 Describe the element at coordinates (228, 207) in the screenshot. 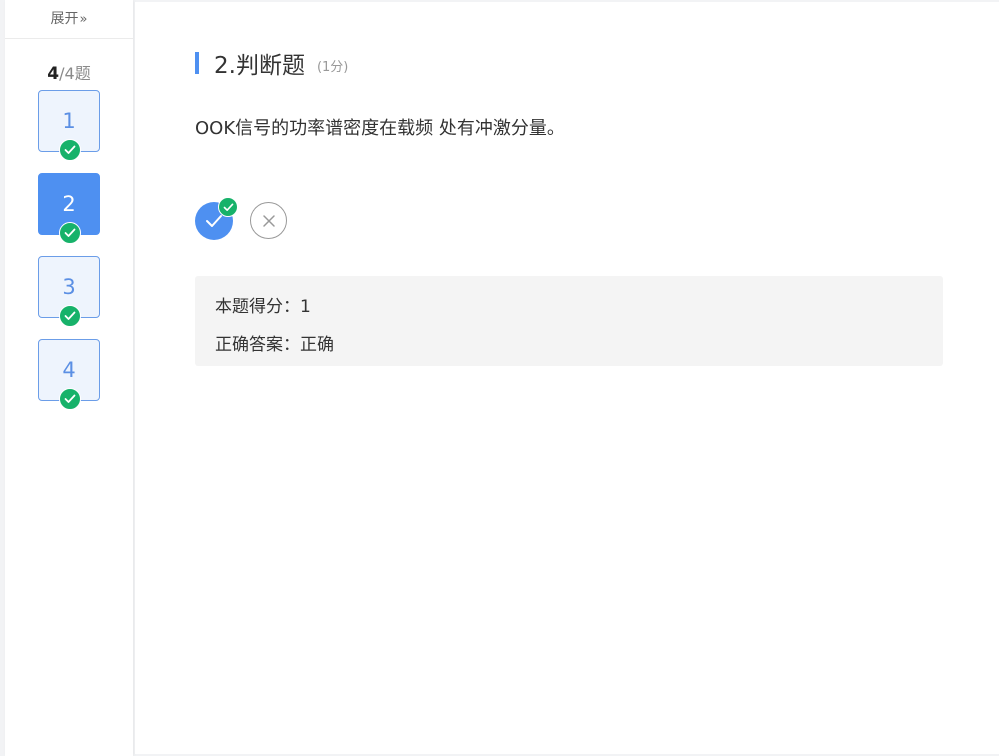

I see `correct-badge-icon` at that location.